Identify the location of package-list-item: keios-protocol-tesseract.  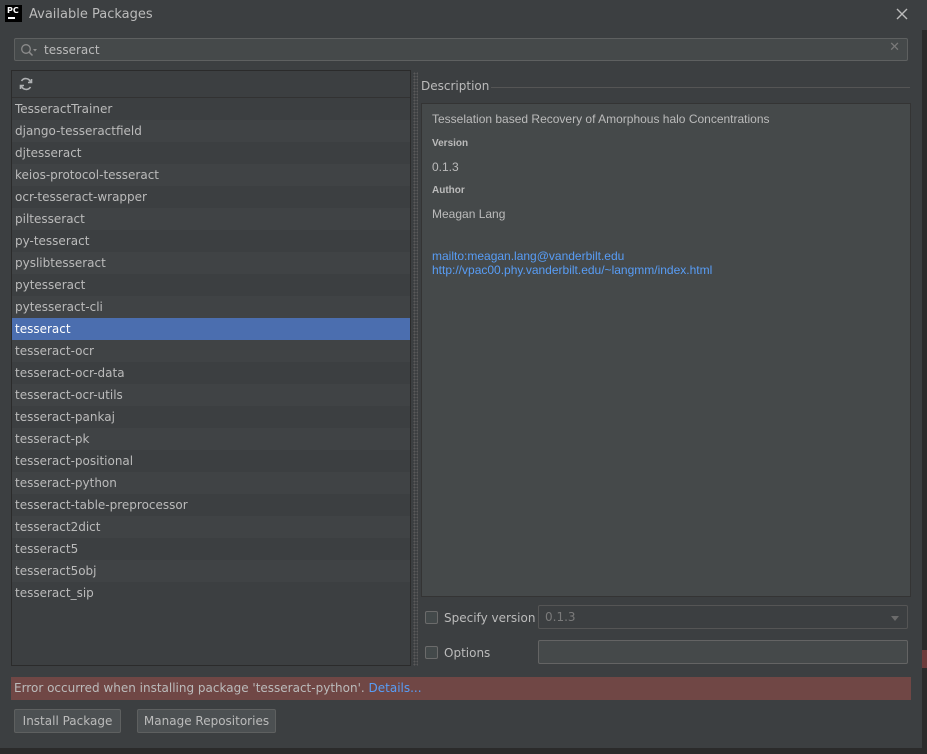
(211, 175).